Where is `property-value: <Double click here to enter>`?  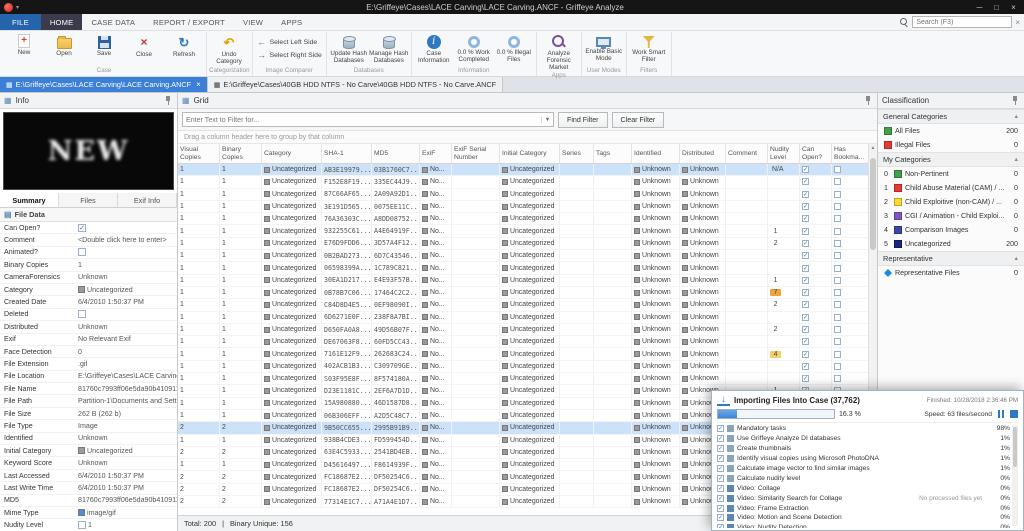
property-value: <Double click here to enter> is located at coordinates (122, 240).